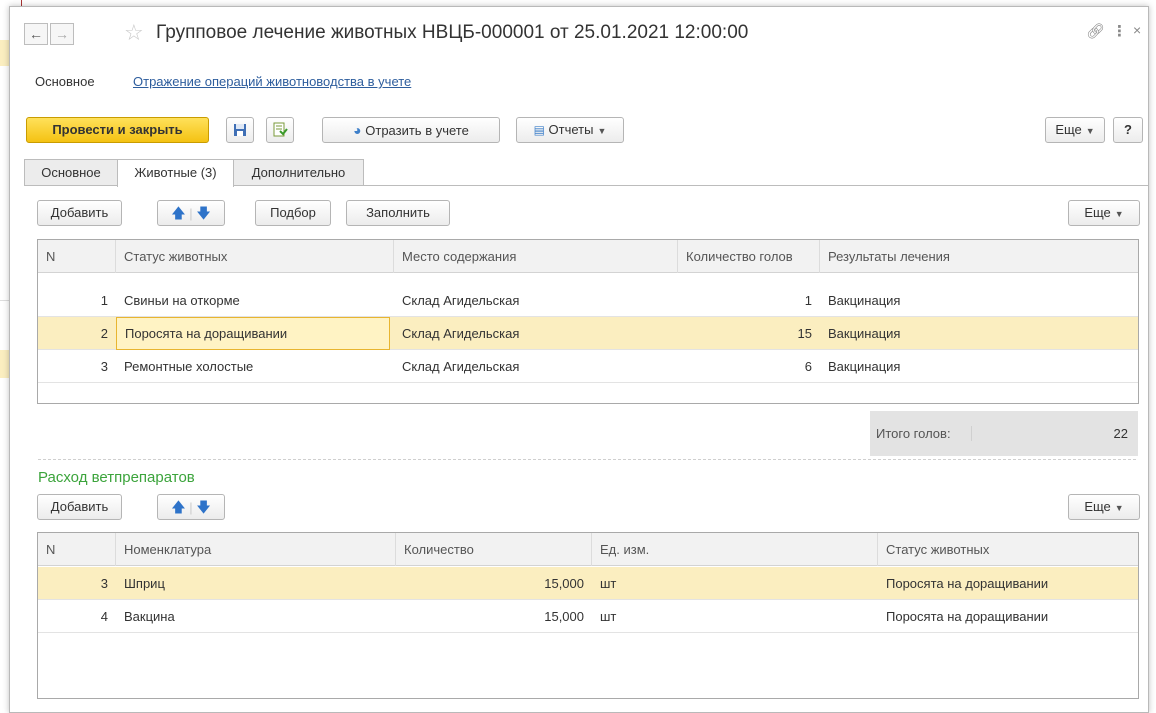 This screenshot has height=713, width=1156. Describe the element at coordinates (255, 366) in the screenshot. I see `animal-status: Ремонтные холостые` at that location.